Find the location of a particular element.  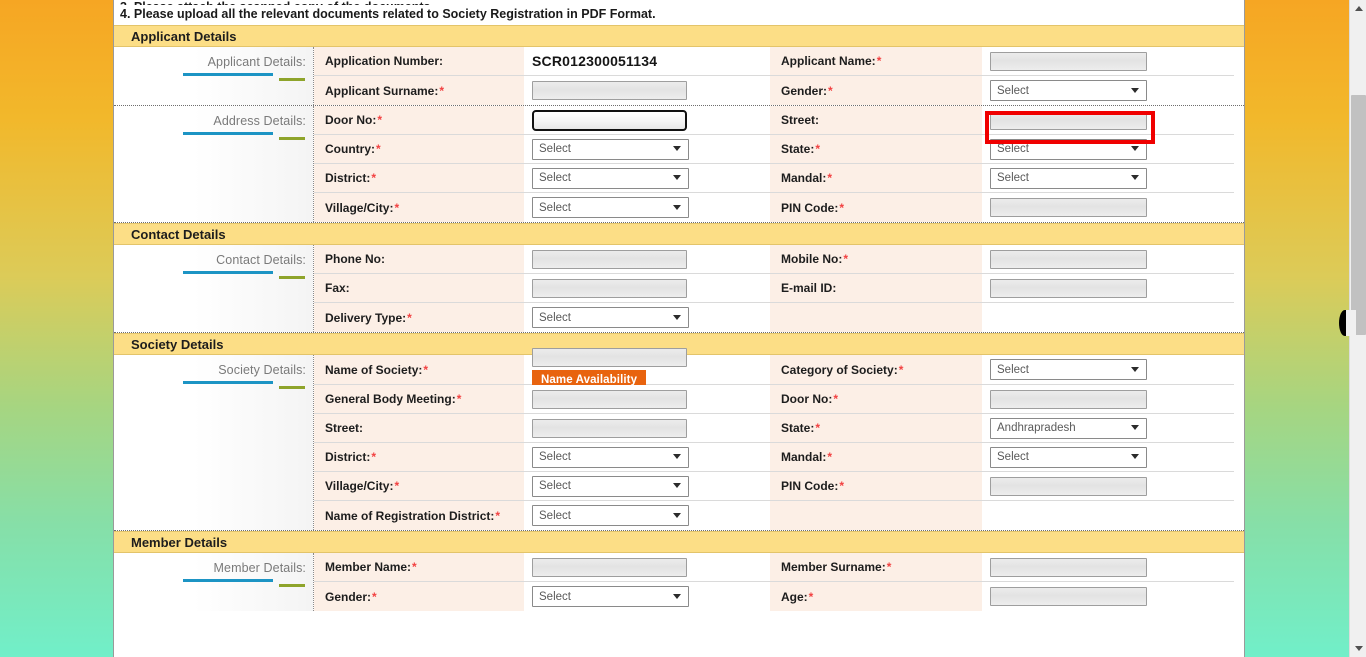

input-member-name is located at coordinates (609, 567).